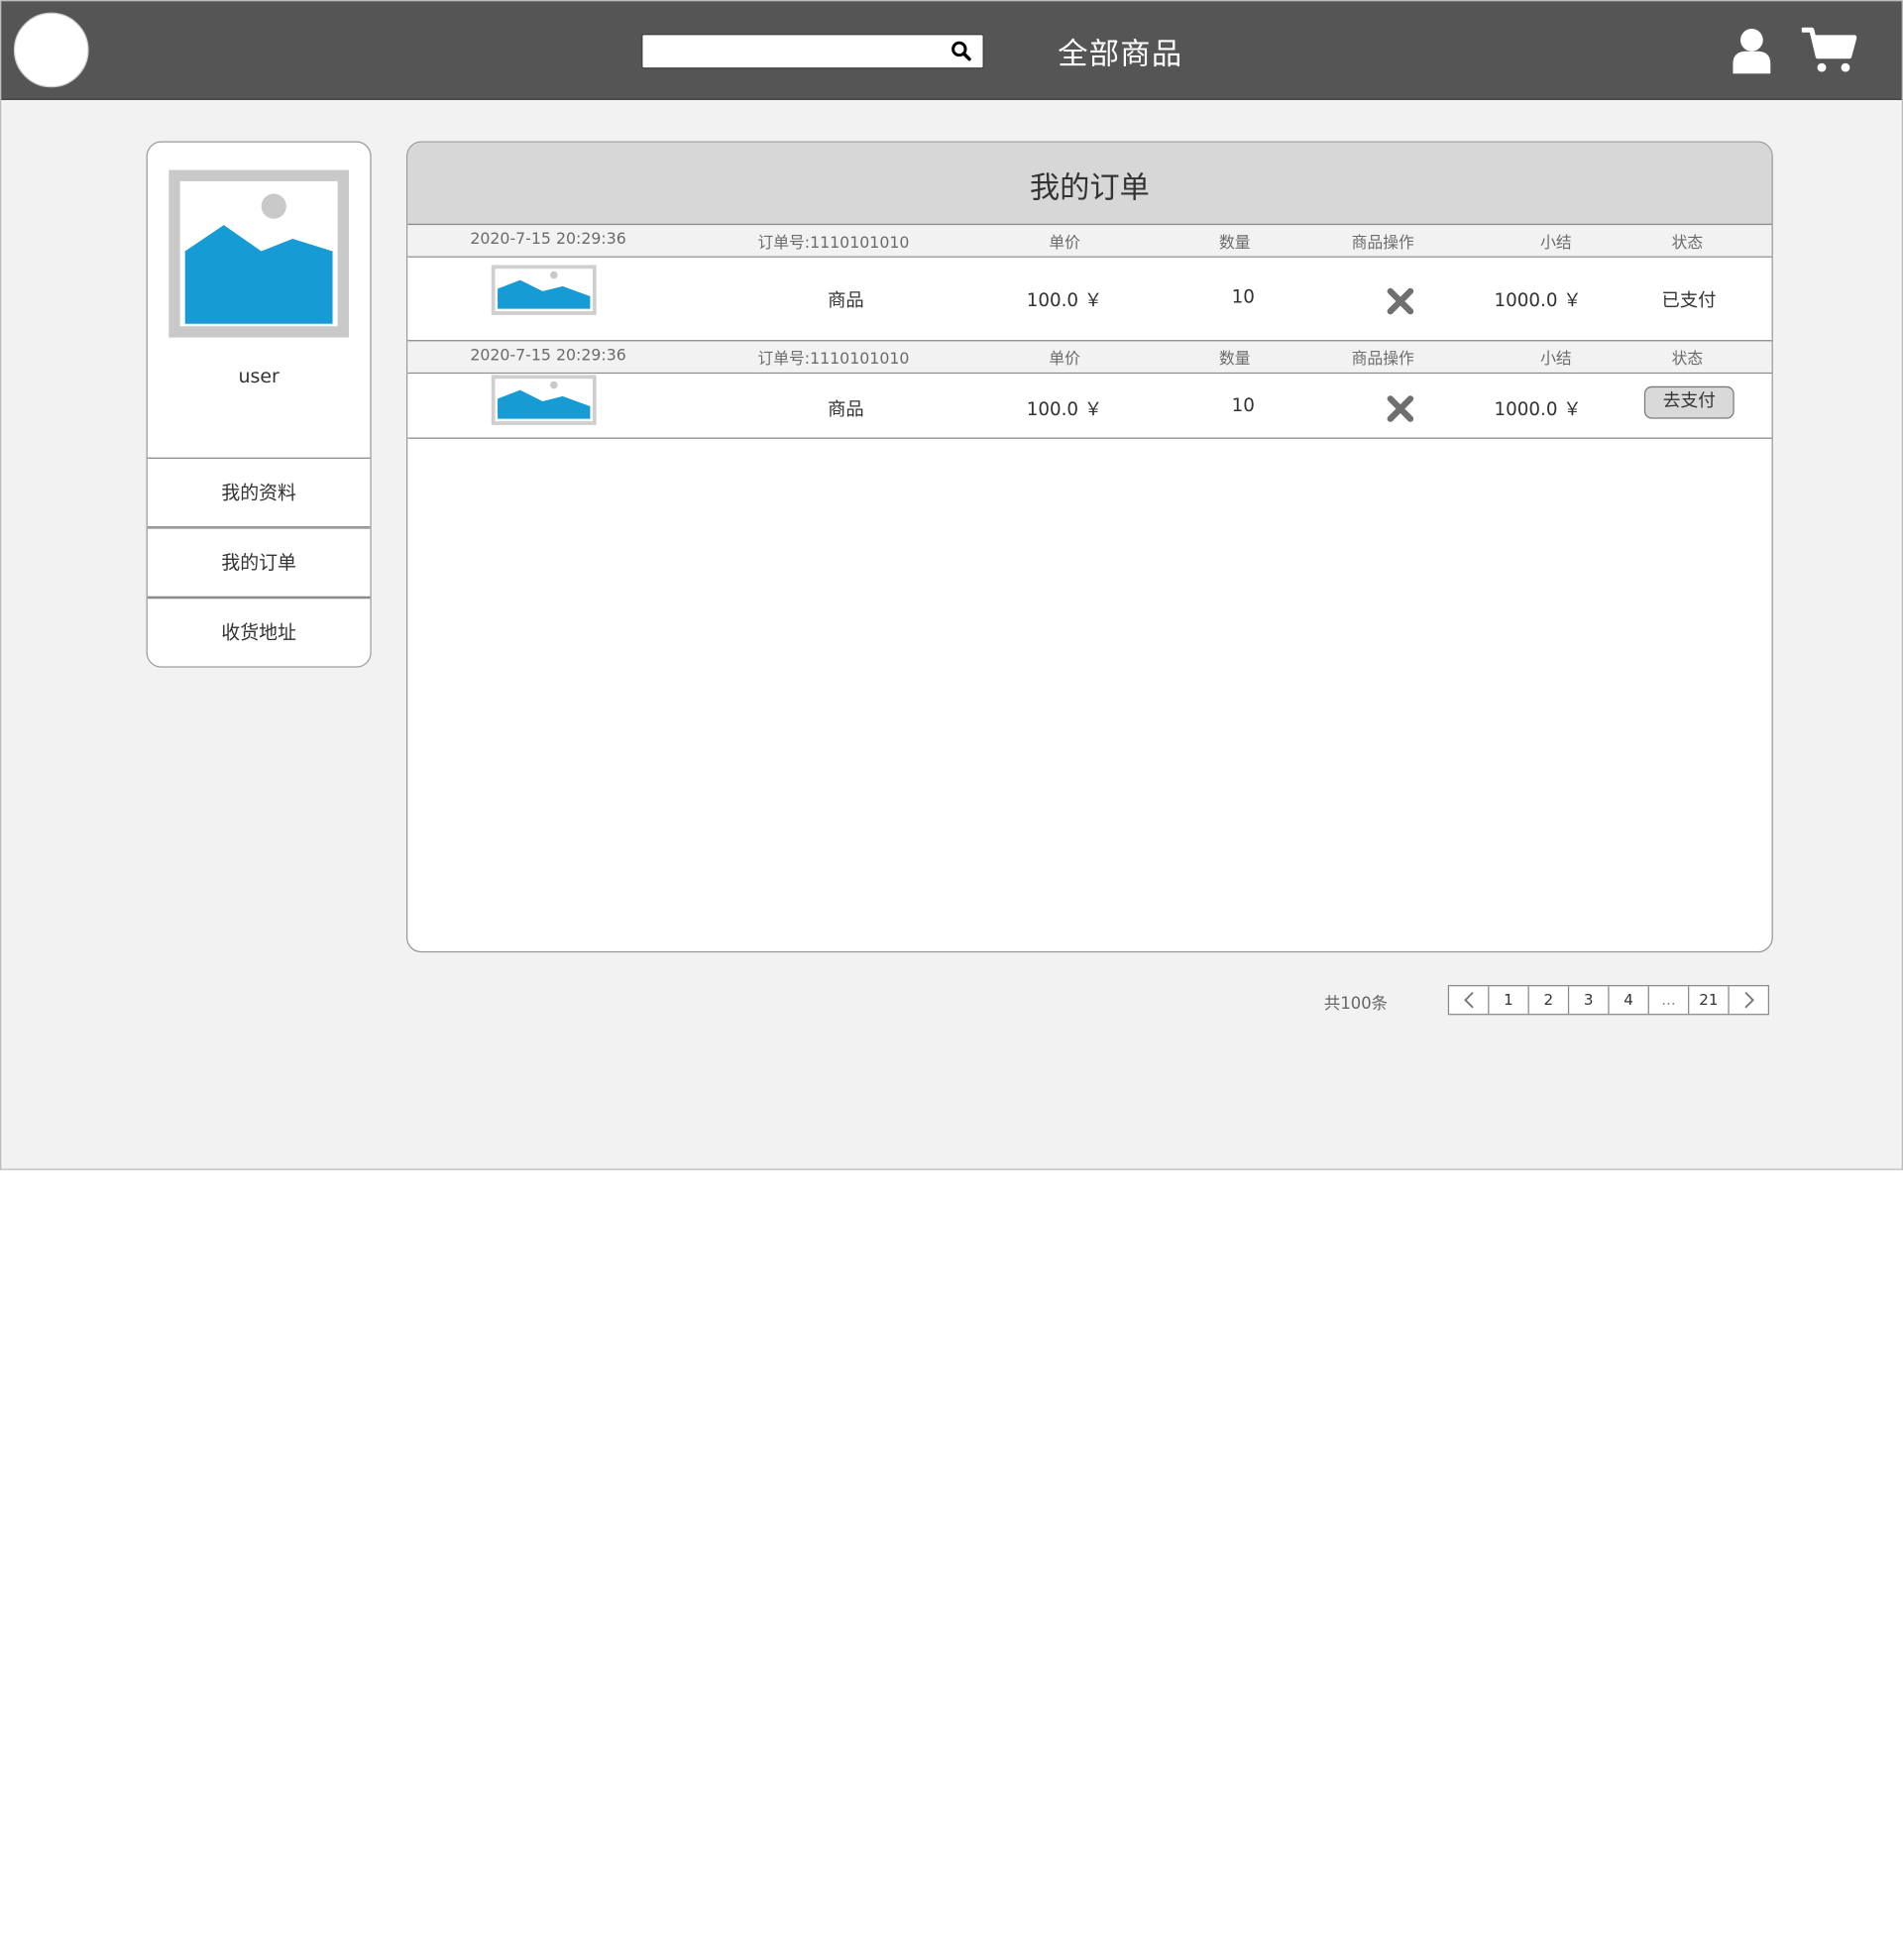 The image size is (1903, 1960). I want to click on pagination: 1 2 3 4 ... 21, so click(1608, 1000).